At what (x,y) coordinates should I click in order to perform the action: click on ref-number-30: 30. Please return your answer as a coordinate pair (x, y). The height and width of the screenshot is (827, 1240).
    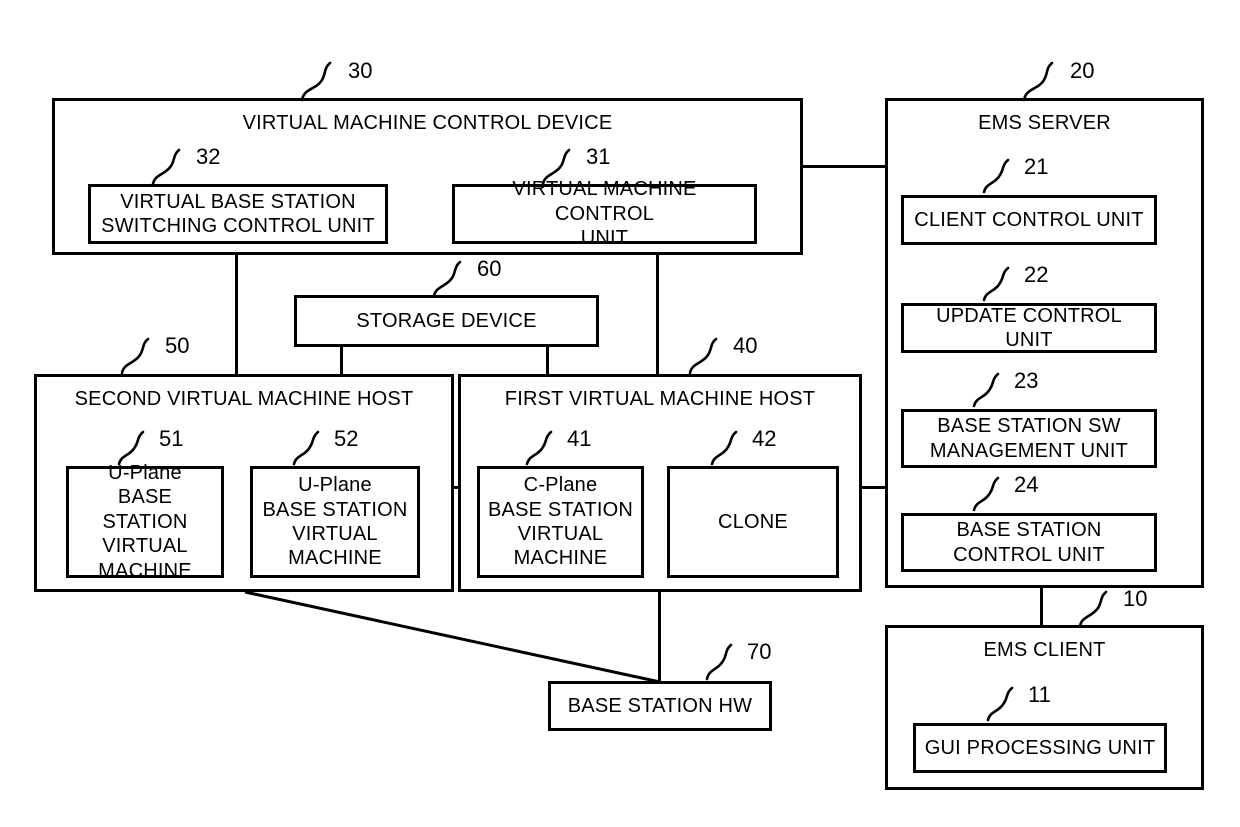
    Looking at the image, I should click on (360, 70).